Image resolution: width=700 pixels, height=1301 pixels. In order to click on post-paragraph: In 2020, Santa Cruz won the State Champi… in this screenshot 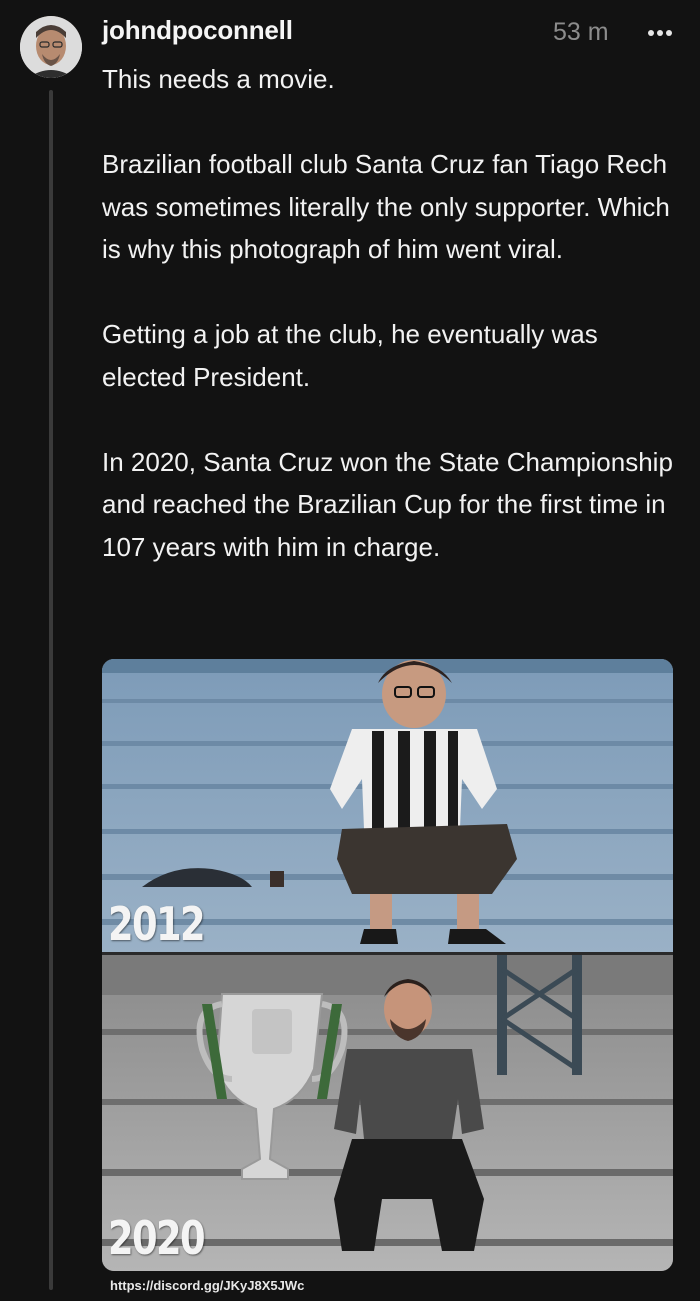, I will do `click(387, 504)`.